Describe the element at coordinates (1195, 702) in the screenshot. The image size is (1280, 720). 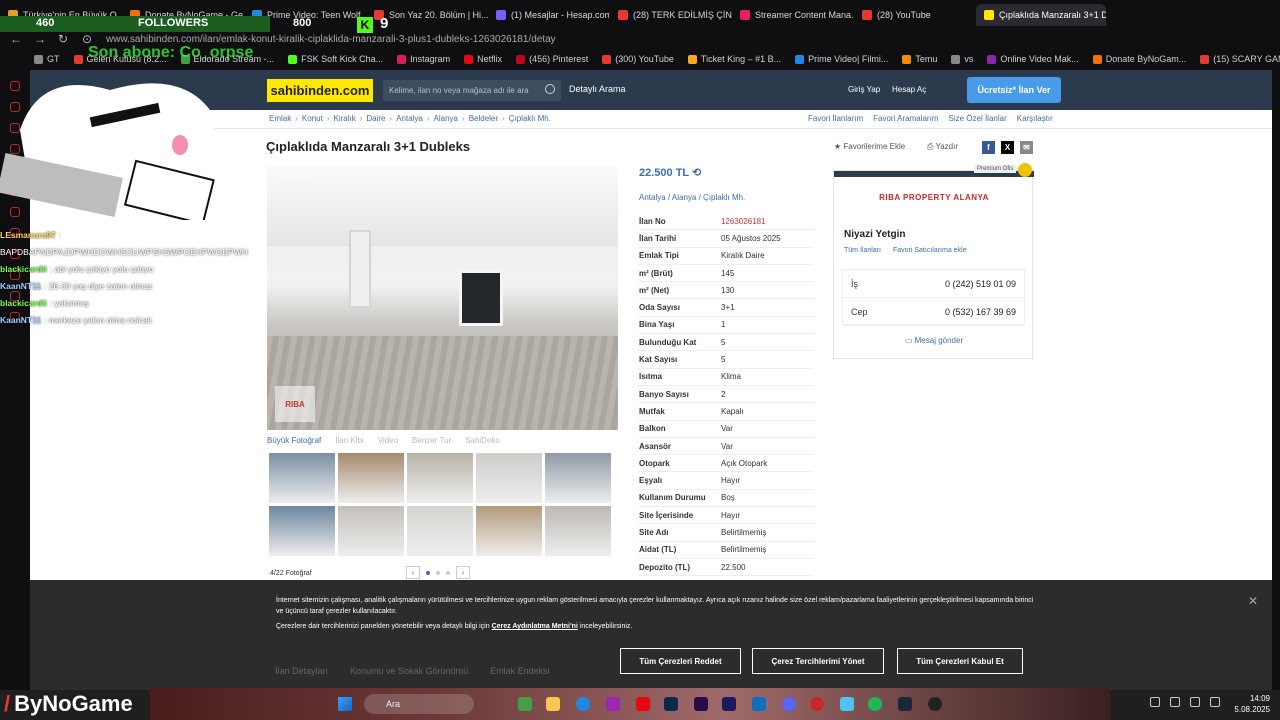
I see `network-icon` at that location.